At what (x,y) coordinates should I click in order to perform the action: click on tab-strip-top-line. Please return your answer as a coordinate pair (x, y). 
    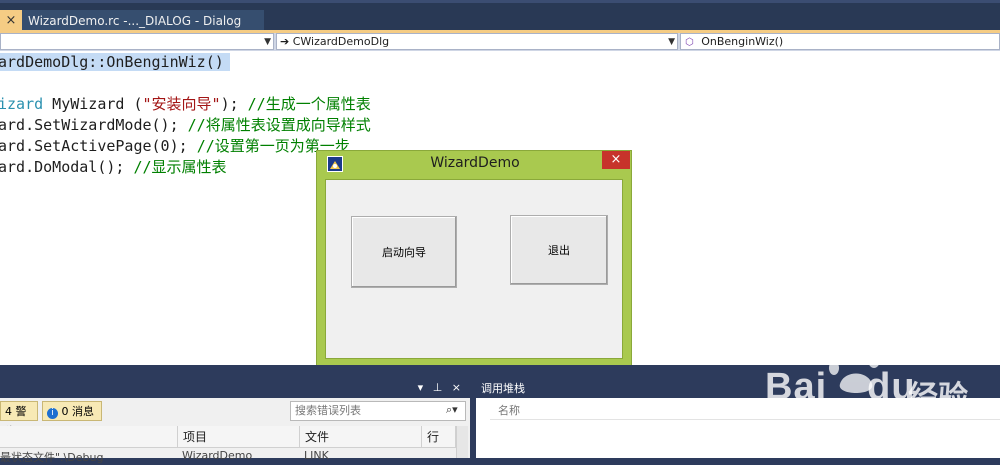
    Looking at the image, I should click on (500, 1).